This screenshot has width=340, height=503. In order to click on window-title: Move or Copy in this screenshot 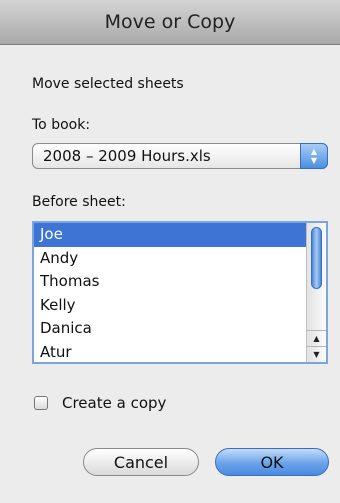, I will do `click(170, 22)`.